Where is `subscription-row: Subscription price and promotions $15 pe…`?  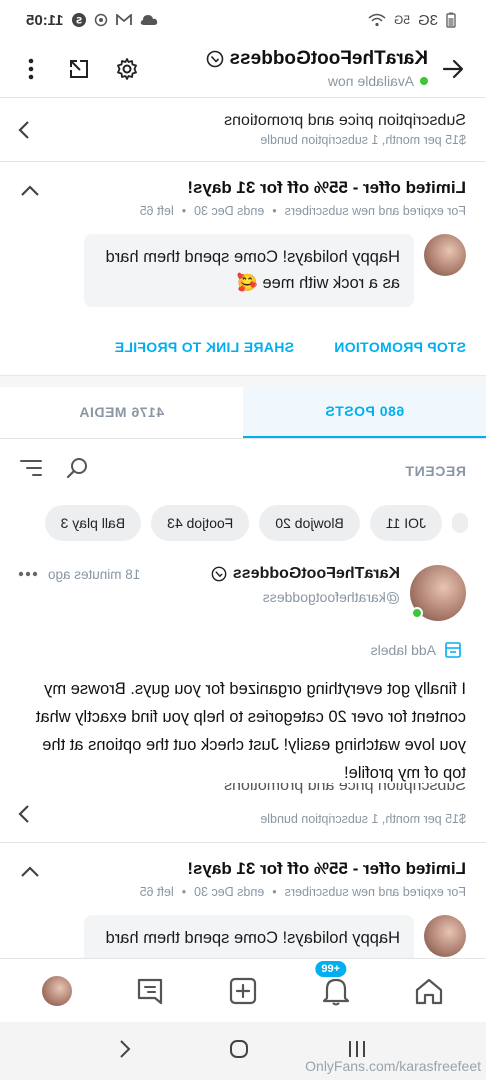
subscription-row: Subscription price and promotions $15 pe… is located at coordinates (243, 130).